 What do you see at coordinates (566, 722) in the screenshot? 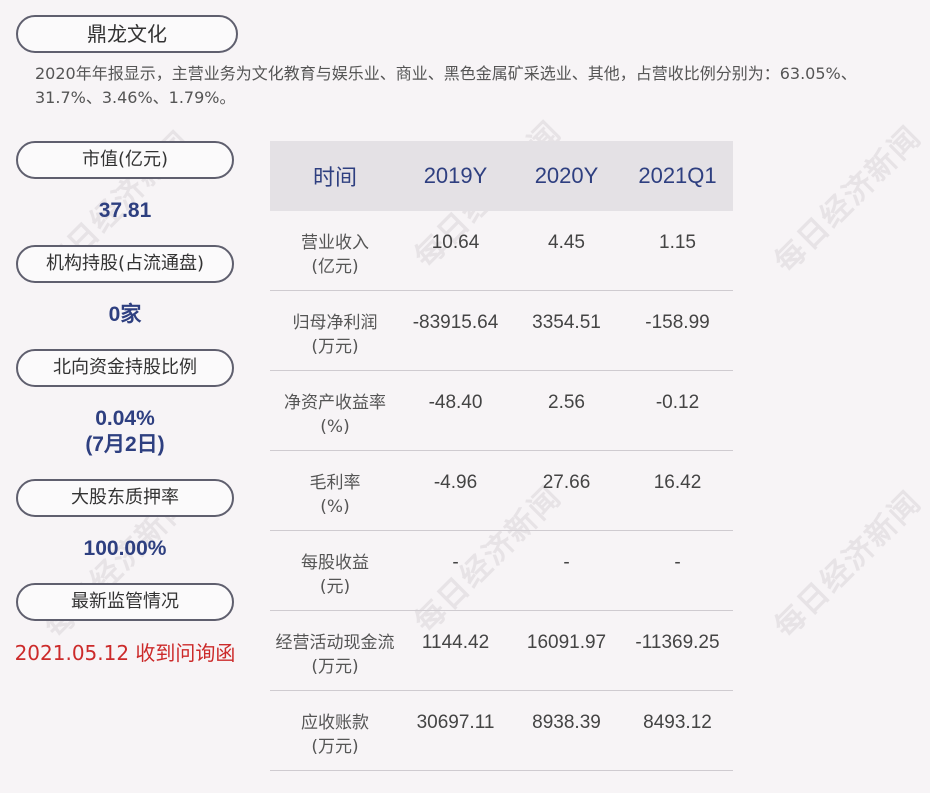
I see `table-cell: 8938.39` at bounding box center [566, 722].